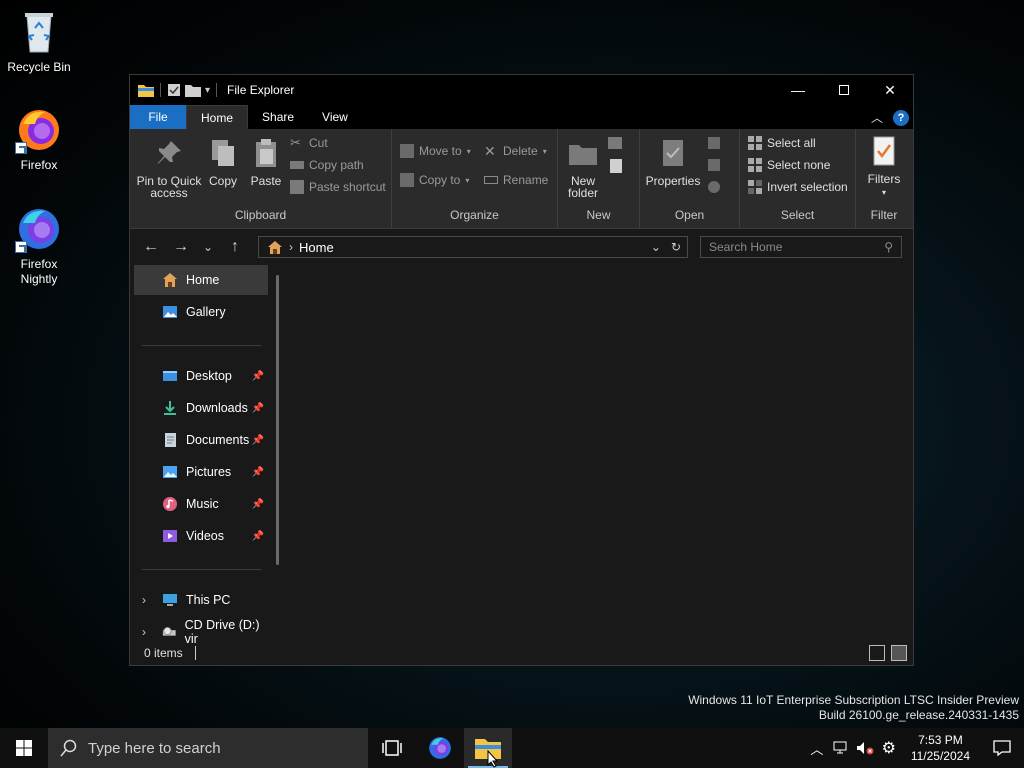 This screenshot has height=768, width=1024. I want to click on desktop-icon-firefox-nightly: Firefox Nightly, so click(39, 246).